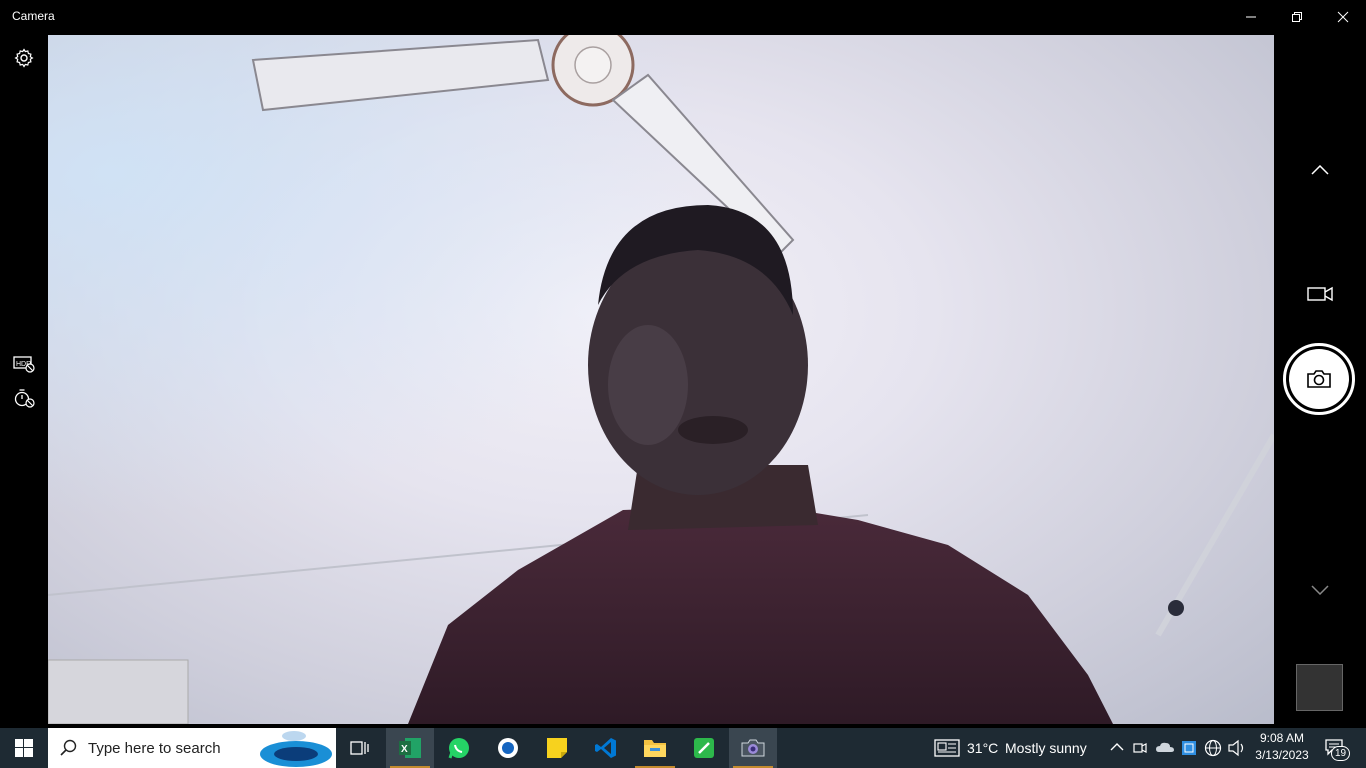 This screenshot has width=1366, height=768. I want to click on camera-icon, so click(1319, 379).